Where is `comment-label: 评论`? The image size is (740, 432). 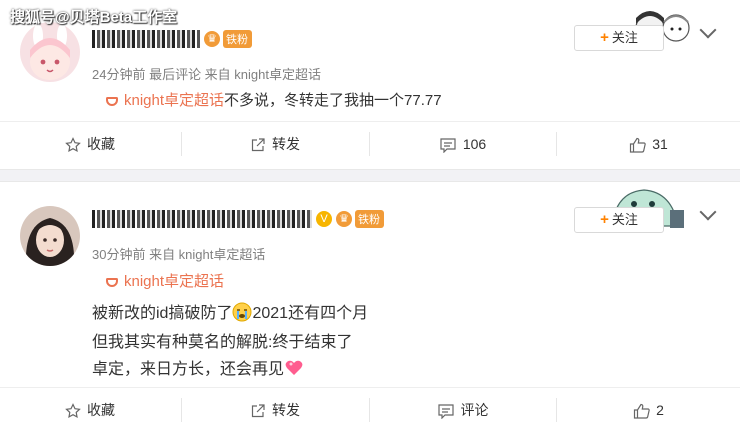 comment-label: 评论 is located at coordinates (474, 410).